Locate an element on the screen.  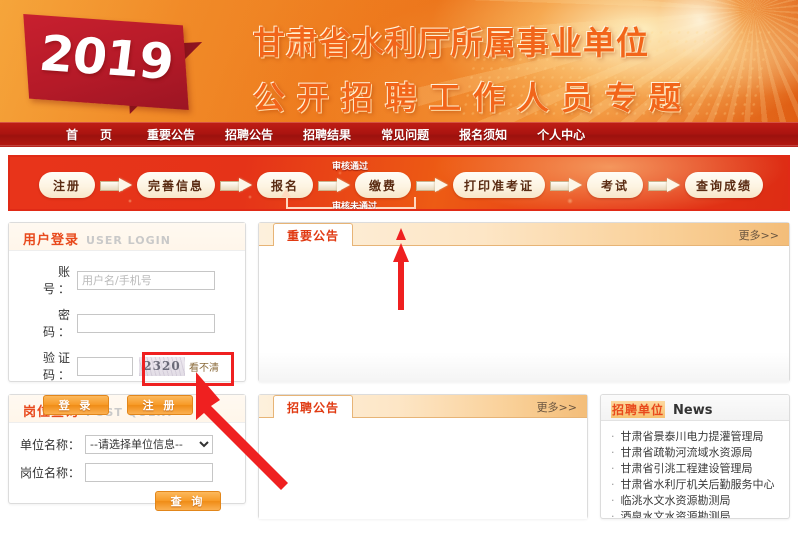
unit-name: 酒泉水文水资源勘测局 is located at coordinates (675, 514).